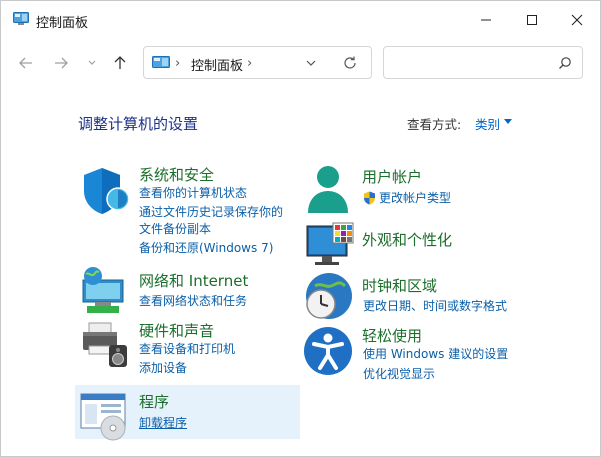  Describe the element at coordinates (350, 63) in the screenshot. I see `refresh-icon` at that location.